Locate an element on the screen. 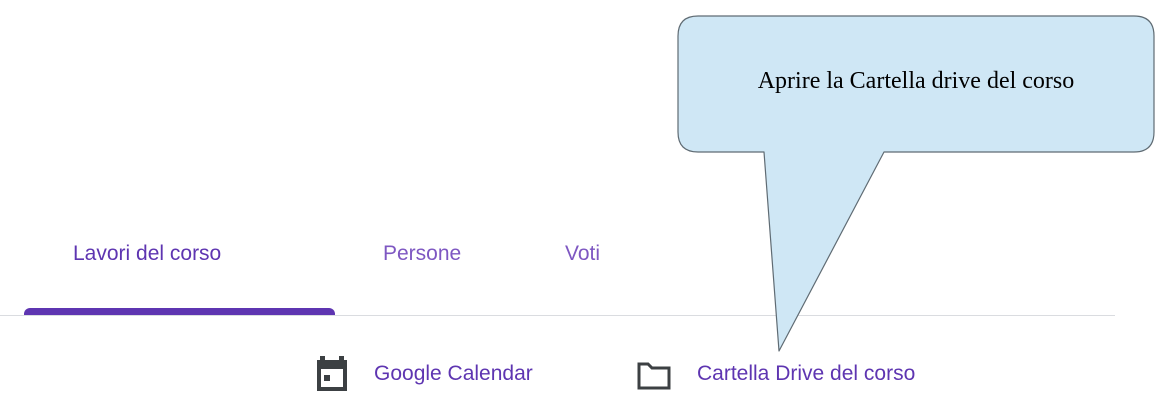 Image resolution: width=1157 pixels, height=413 pixels. callout-text: Aprire la Cartella drive del corso is located at coordinates (916, 81).